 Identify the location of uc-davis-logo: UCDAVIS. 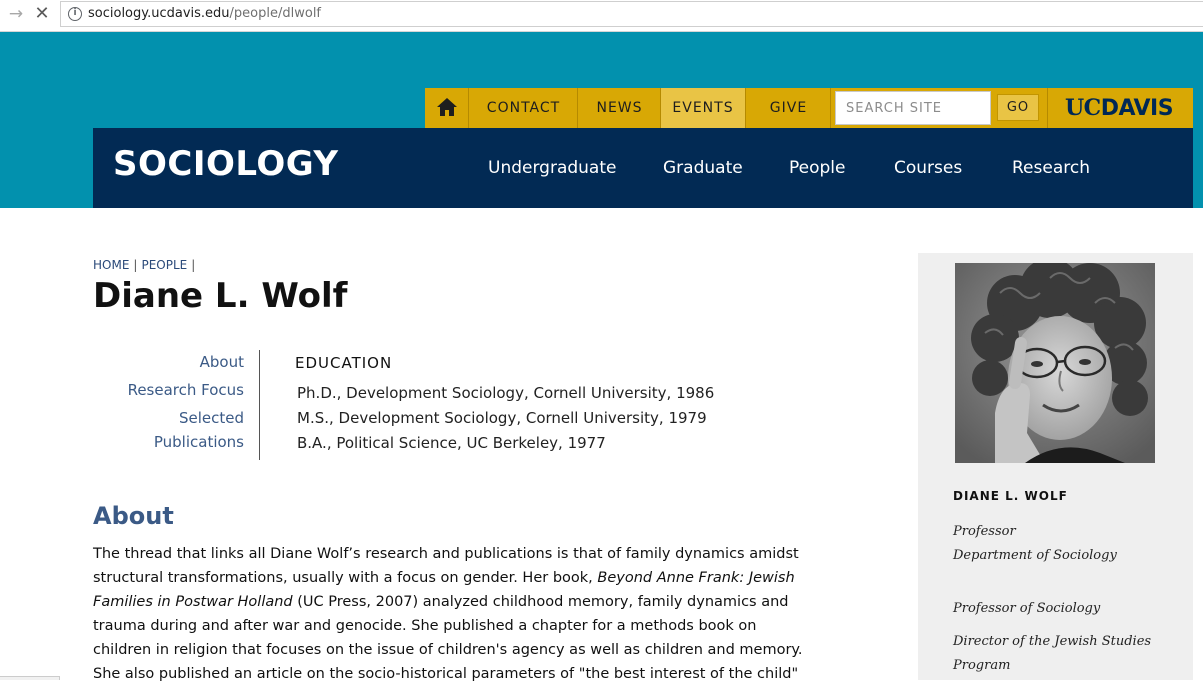
(1120, 108).